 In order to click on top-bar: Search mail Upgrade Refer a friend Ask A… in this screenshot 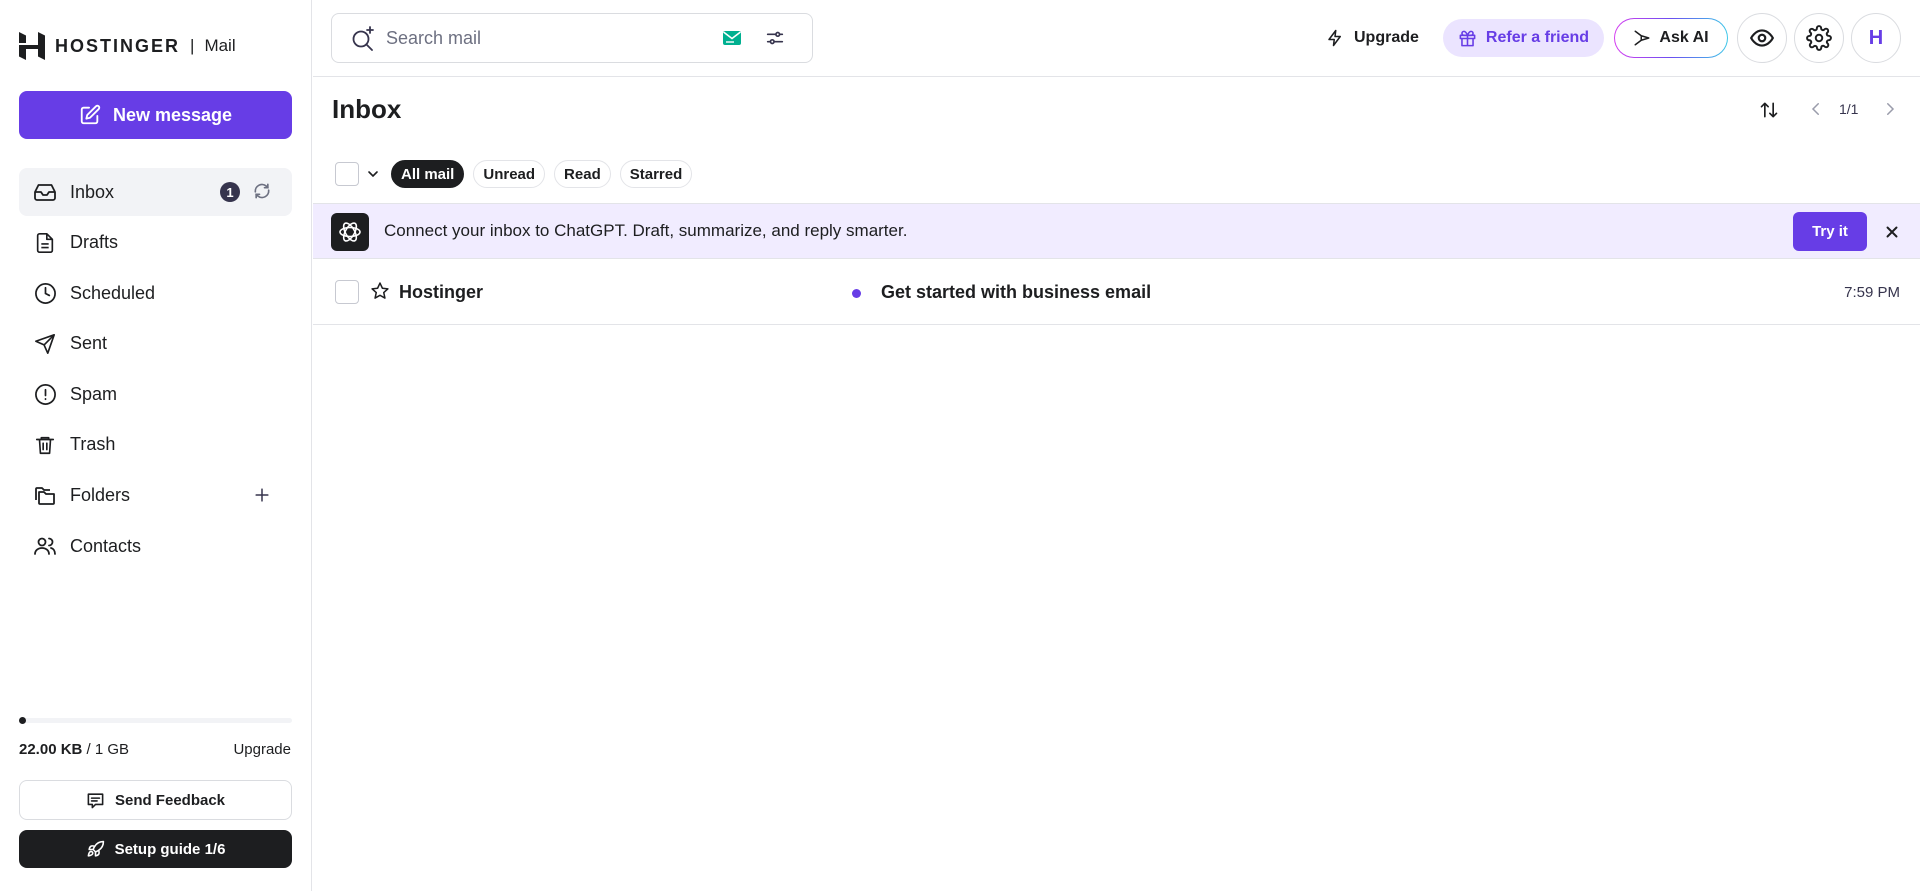, I will do `click(1116, 38)`.